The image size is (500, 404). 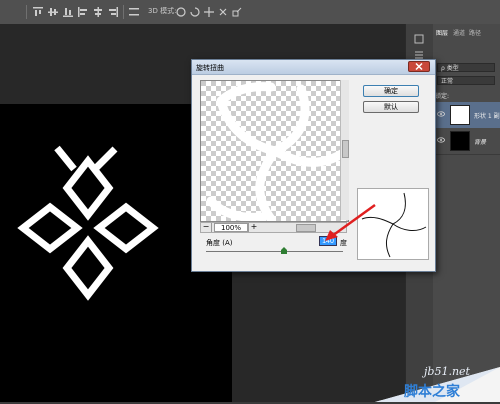 I want to click on history-icon, so click(x=419, y=39).